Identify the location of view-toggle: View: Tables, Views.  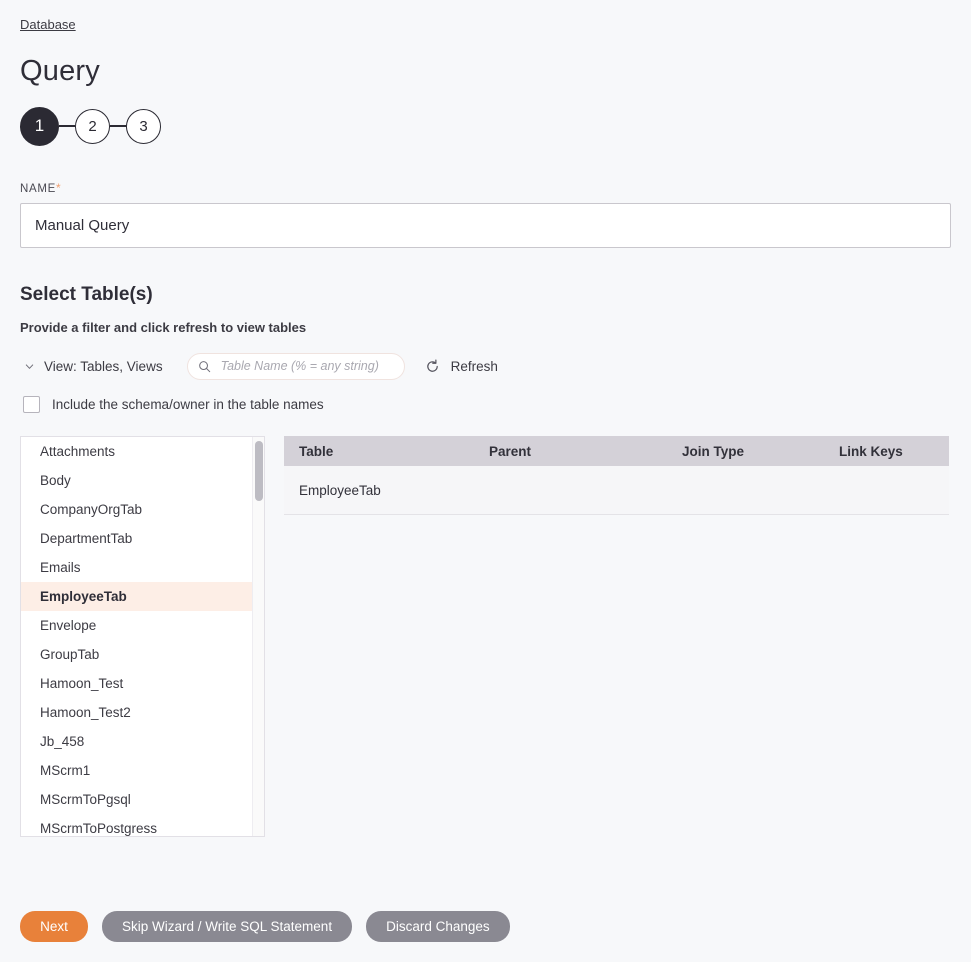
(93, 366).